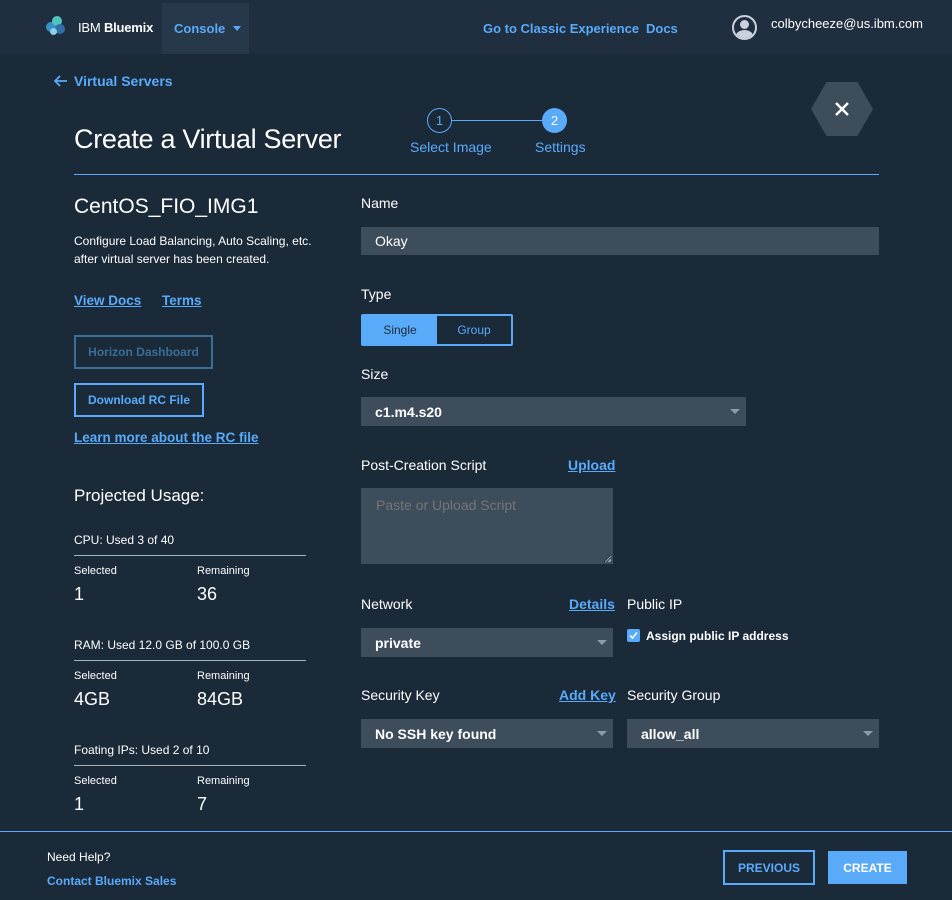 This screenshot has width=952, height=900. Describe the element at coordinates (79, 857) in the screenshot. I see `need-help-label: Need Help?` at that location.